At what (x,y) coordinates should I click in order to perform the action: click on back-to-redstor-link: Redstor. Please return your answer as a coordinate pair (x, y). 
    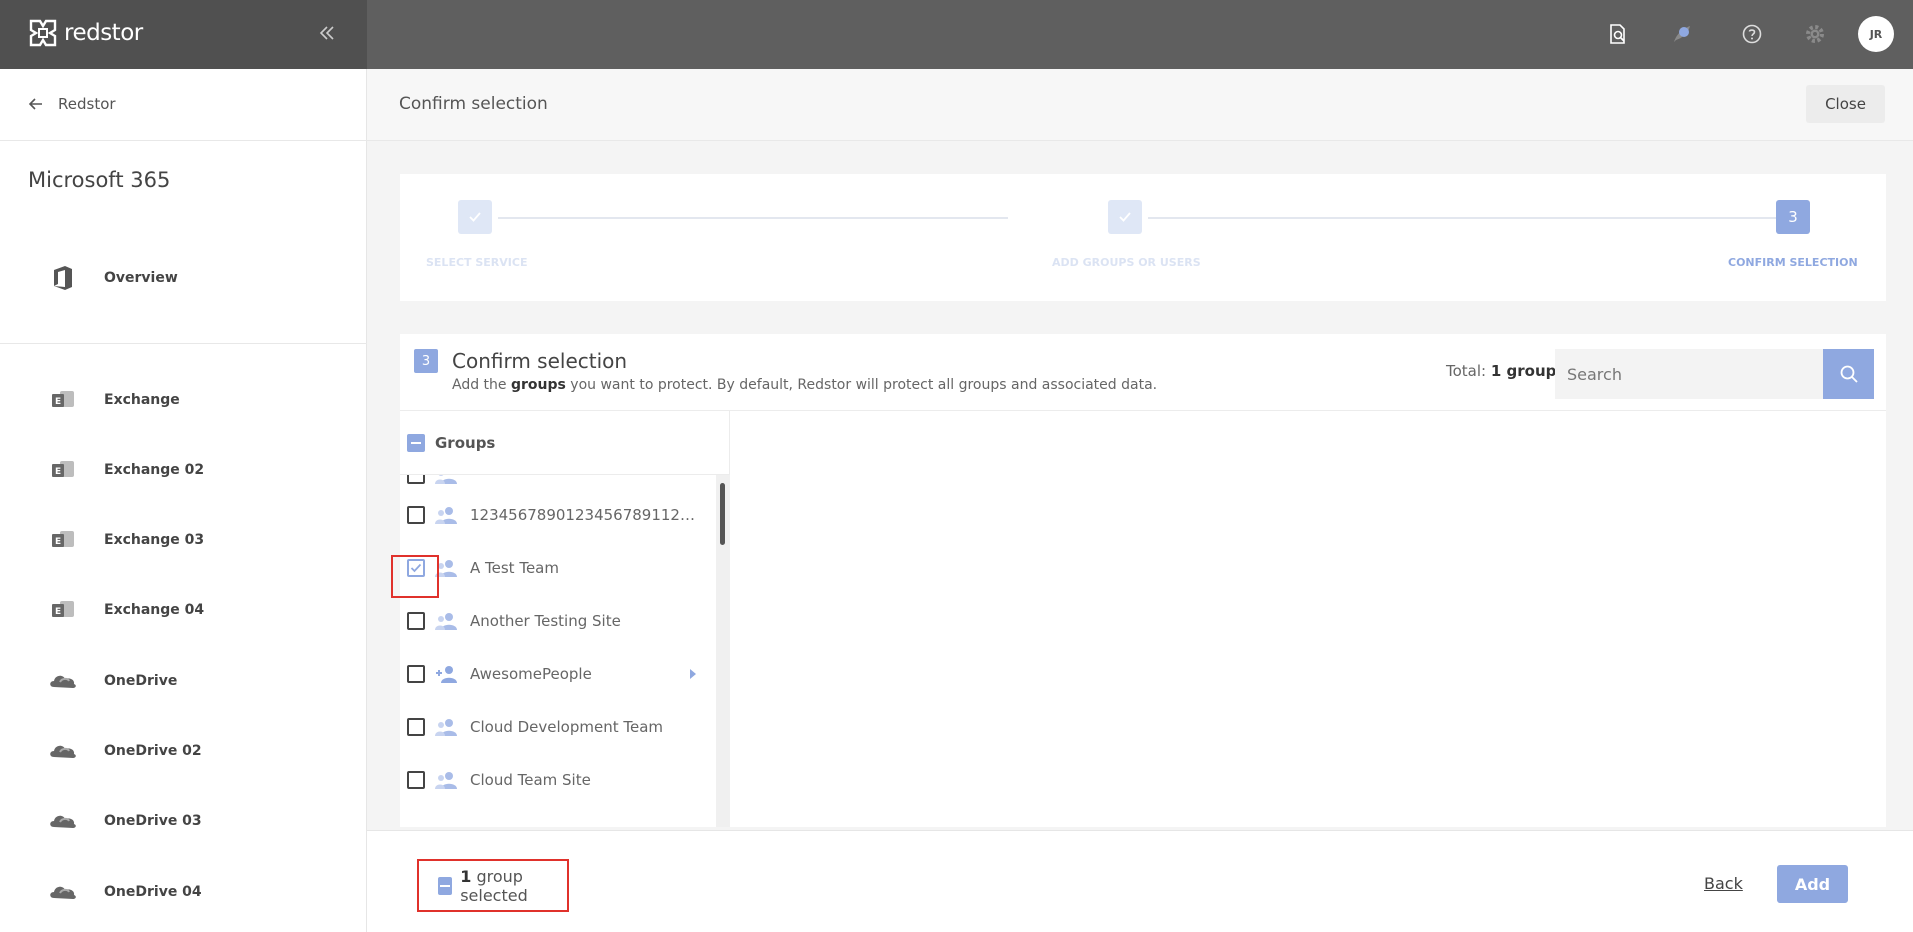
    Looking at the image, I should click on (72, 104).